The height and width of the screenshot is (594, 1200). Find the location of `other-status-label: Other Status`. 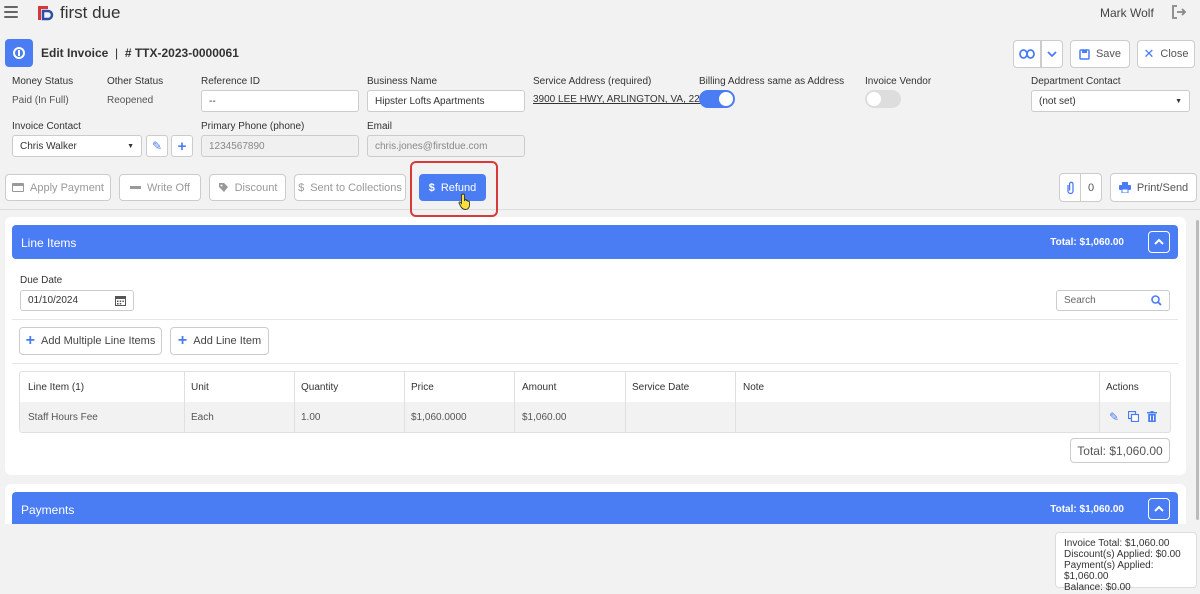

other-status-label: Other Status is located at coordinates (135, 81).